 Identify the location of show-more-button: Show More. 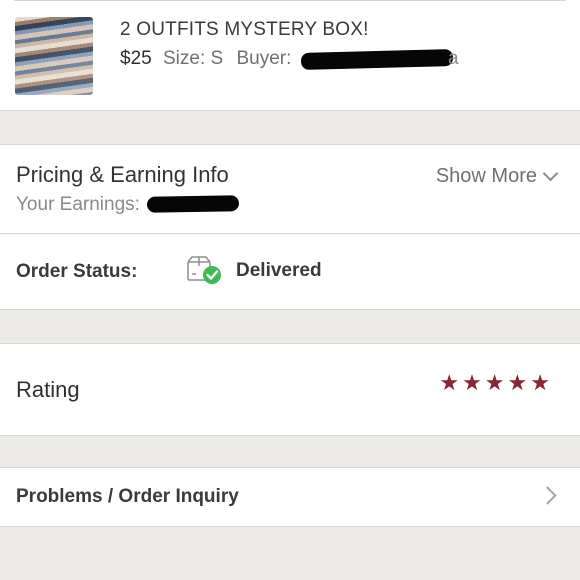
(497, 176).